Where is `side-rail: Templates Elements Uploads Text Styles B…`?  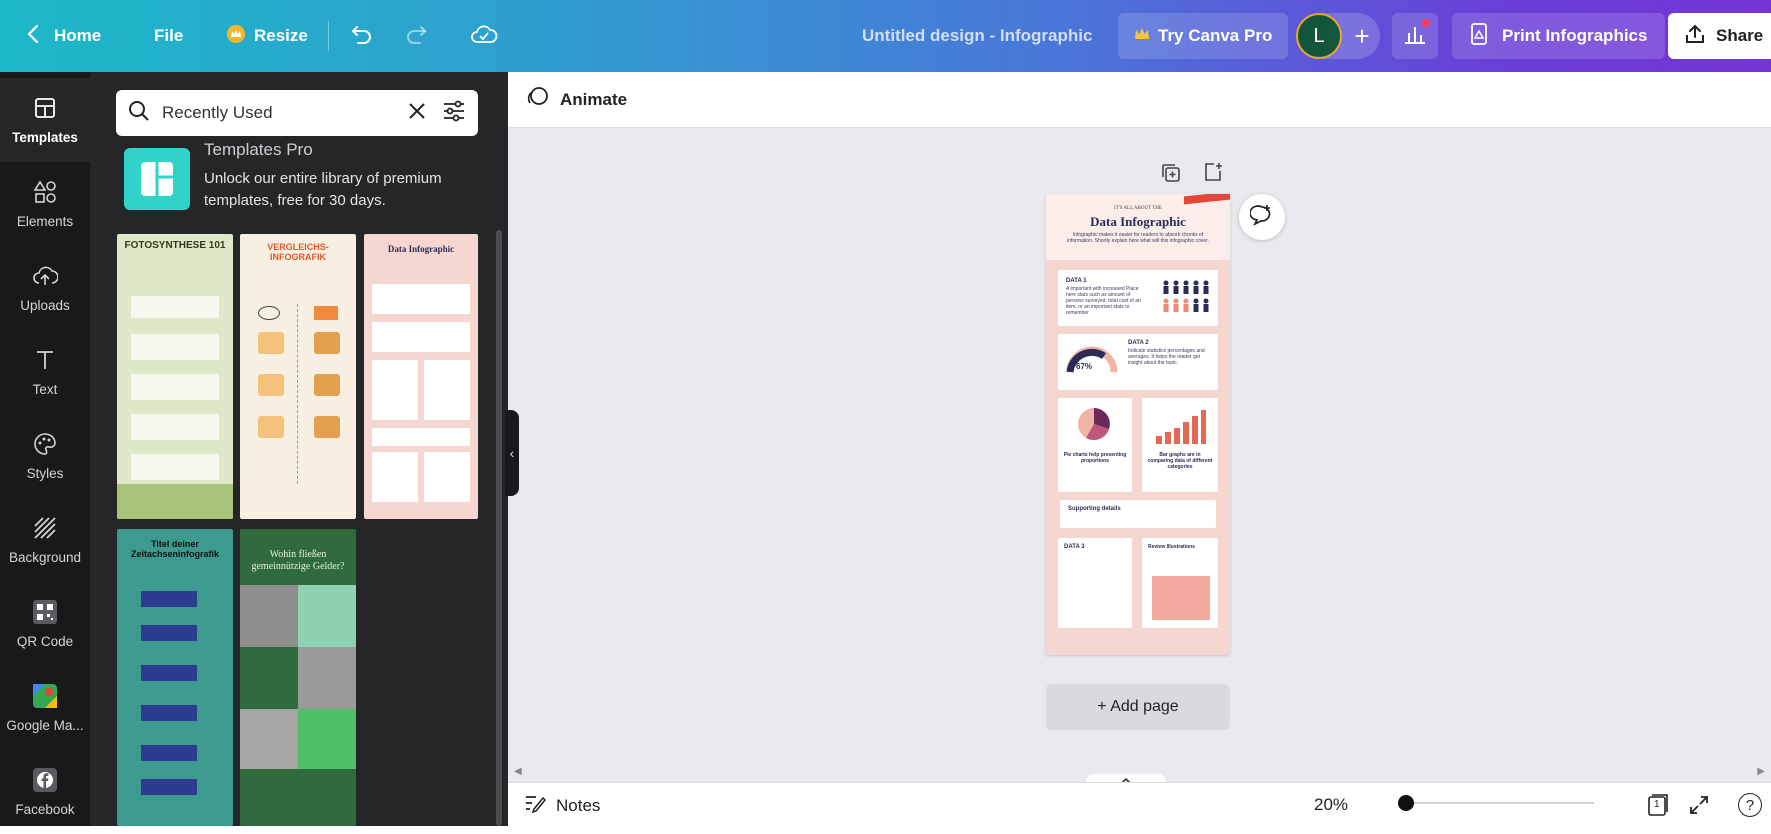 side-rail: Templates Elements Uploads Text Styles B… is located at coordinates (45, 449).